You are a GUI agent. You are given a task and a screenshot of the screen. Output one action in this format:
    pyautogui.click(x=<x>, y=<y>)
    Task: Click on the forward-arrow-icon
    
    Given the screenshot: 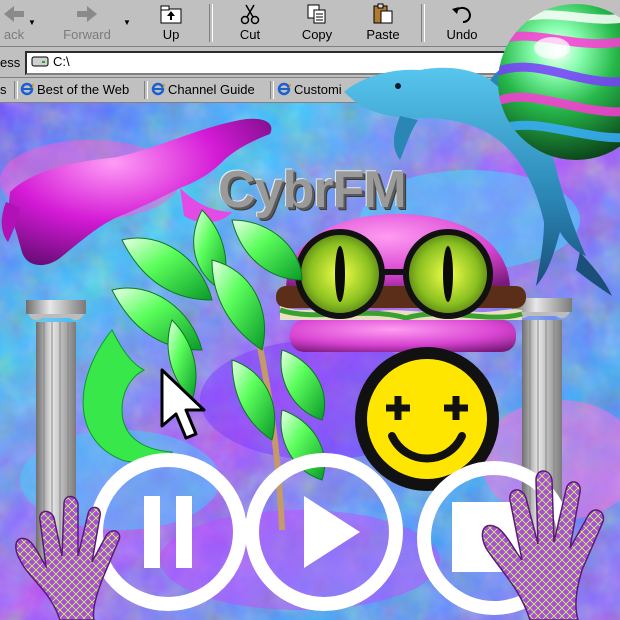 What is the action you would take?
    pyautogui.click(x=87, y=14)
    